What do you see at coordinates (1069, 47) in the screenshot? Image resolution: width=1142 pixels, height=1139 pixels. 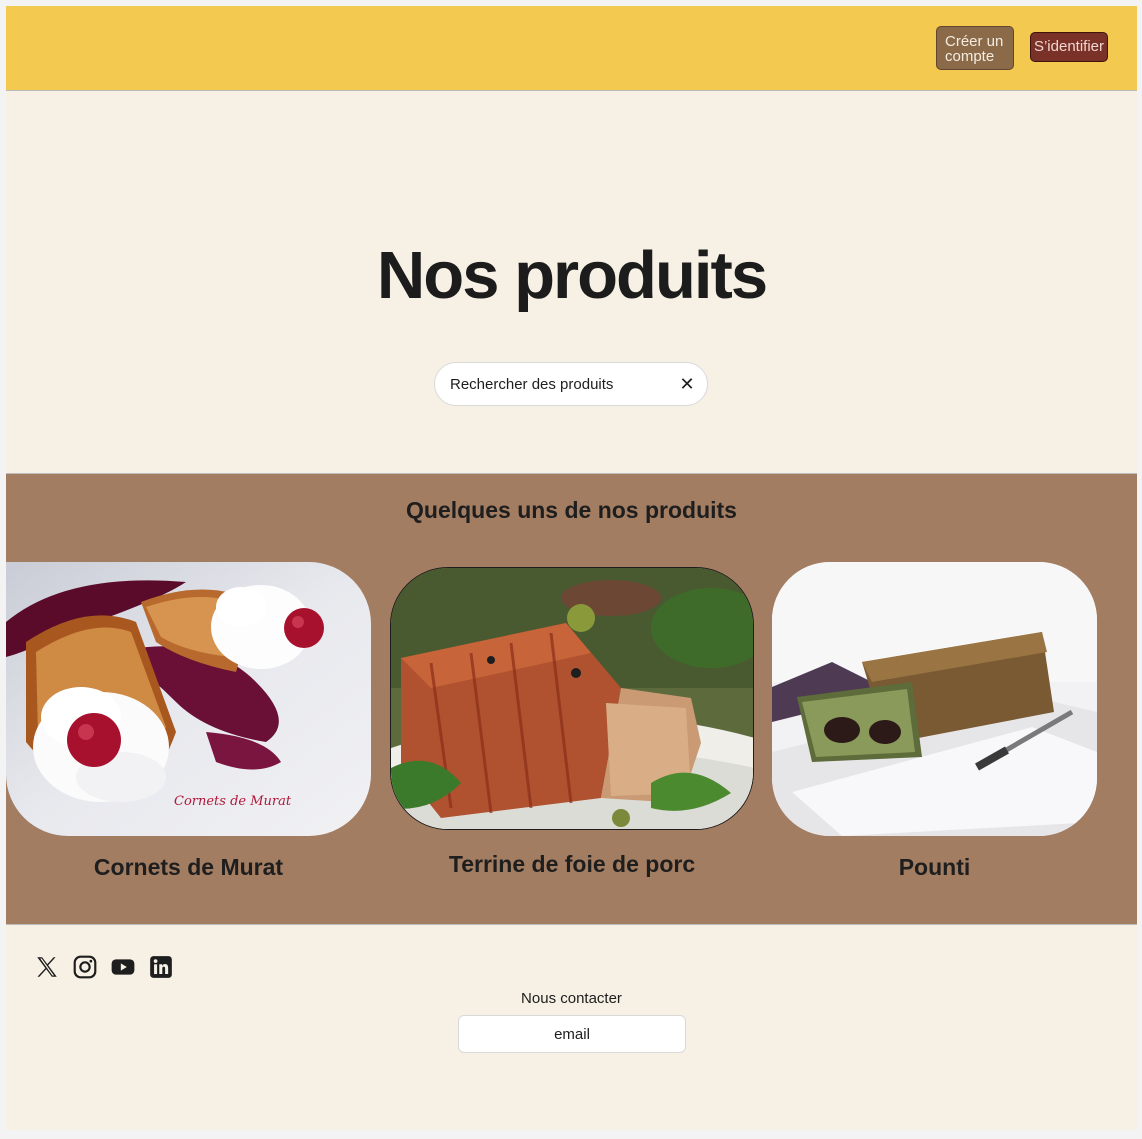 I see `login-button: S’identifier` at bounding box center [1069, 47].